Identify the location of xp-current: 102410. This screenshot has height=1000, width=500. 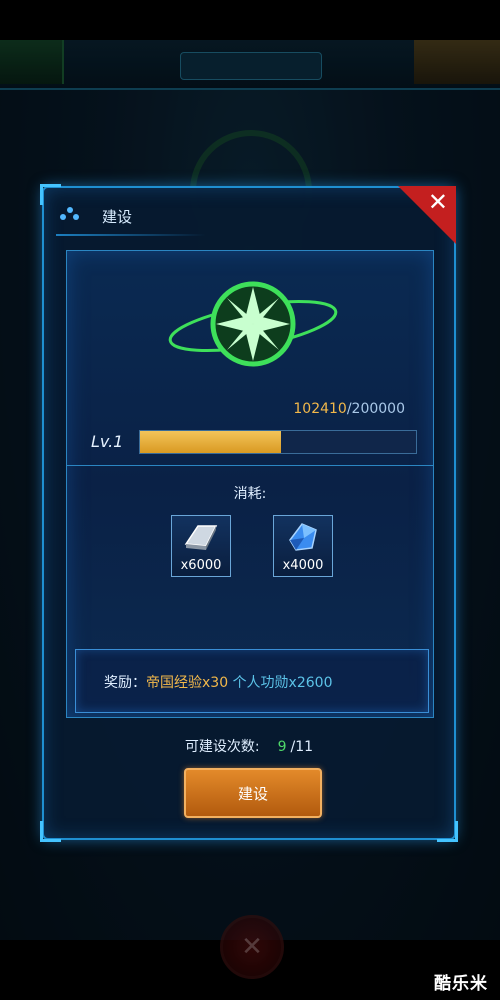
(320, 409).